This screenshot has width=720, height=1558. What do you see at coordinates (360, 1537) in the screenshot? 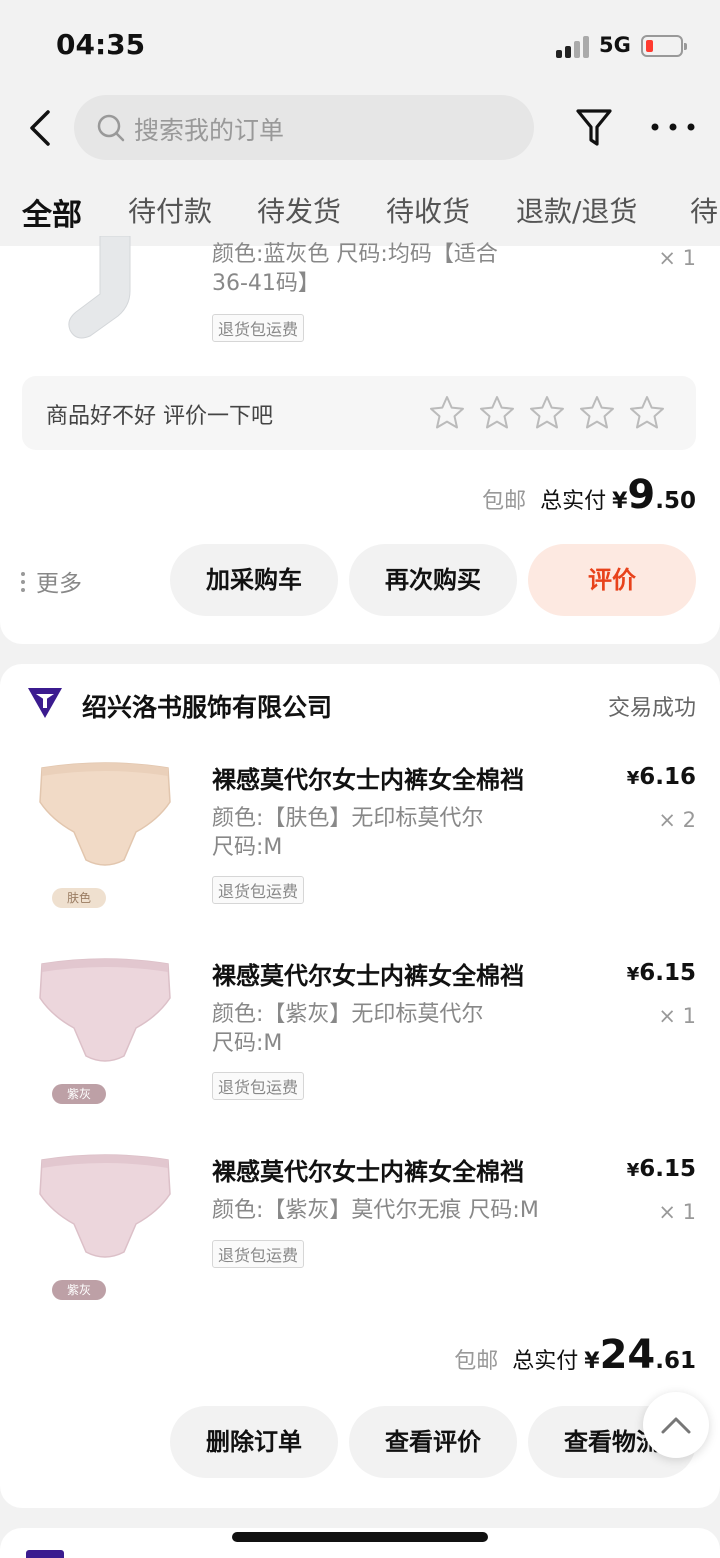
I see `home-indicator` at bounding box center [360, 1537].